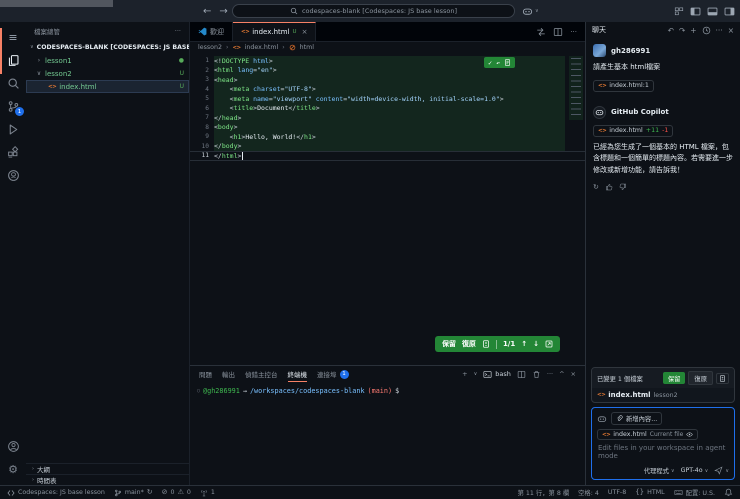  Describe the element at coordinates (13, 106) in the screenshot. I see `source-control-view-icon: 1` at that location.